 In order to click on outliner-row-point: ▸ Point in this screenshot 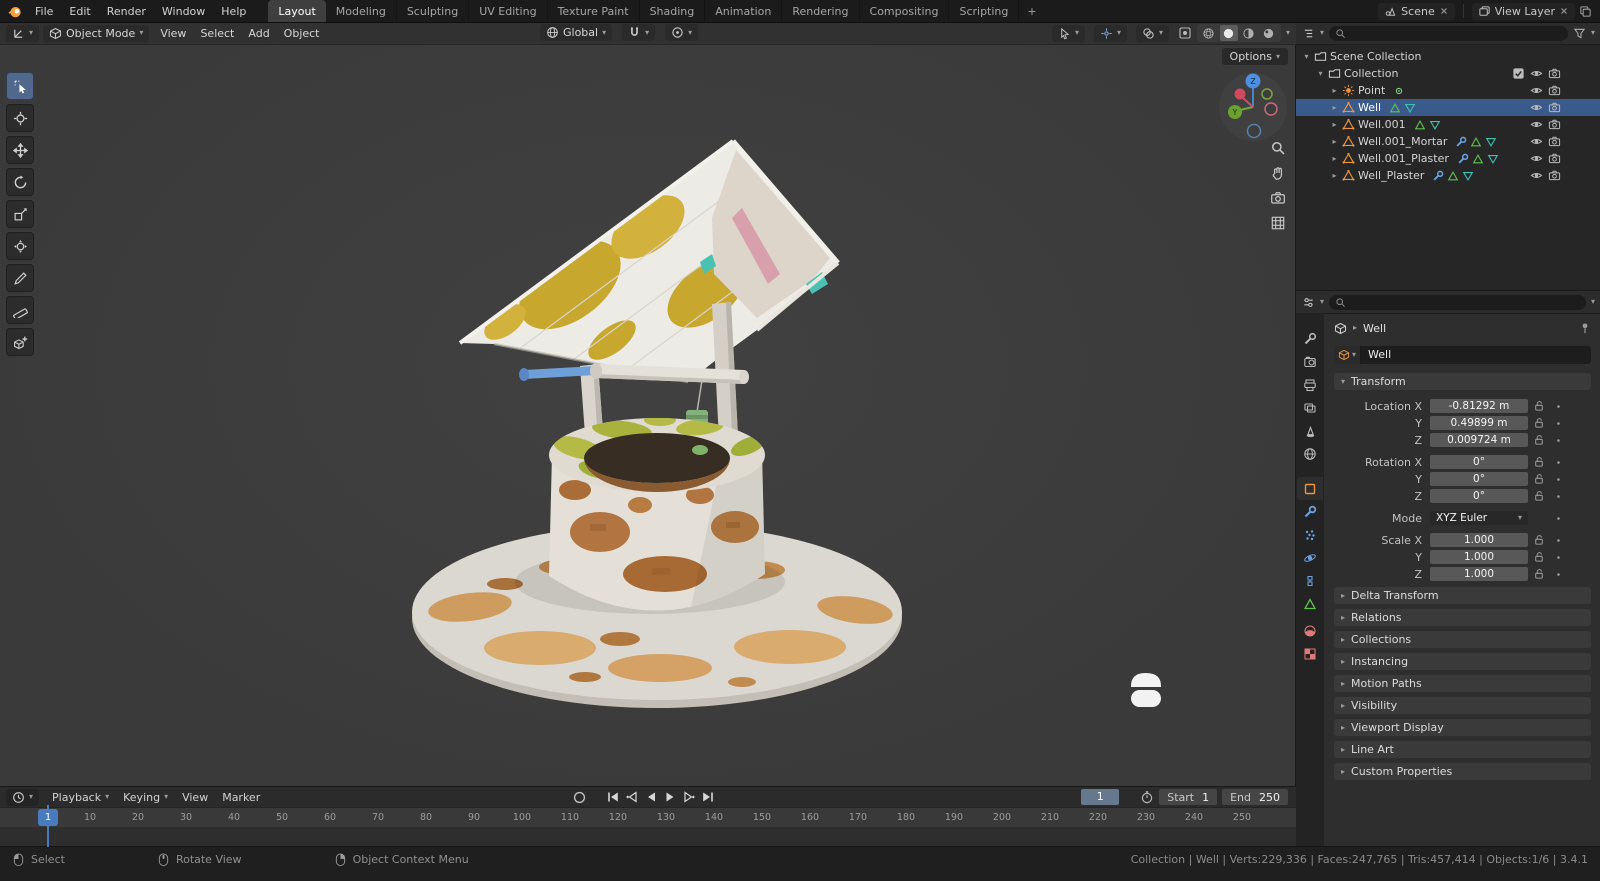, I will do `click(1448, 90)`.